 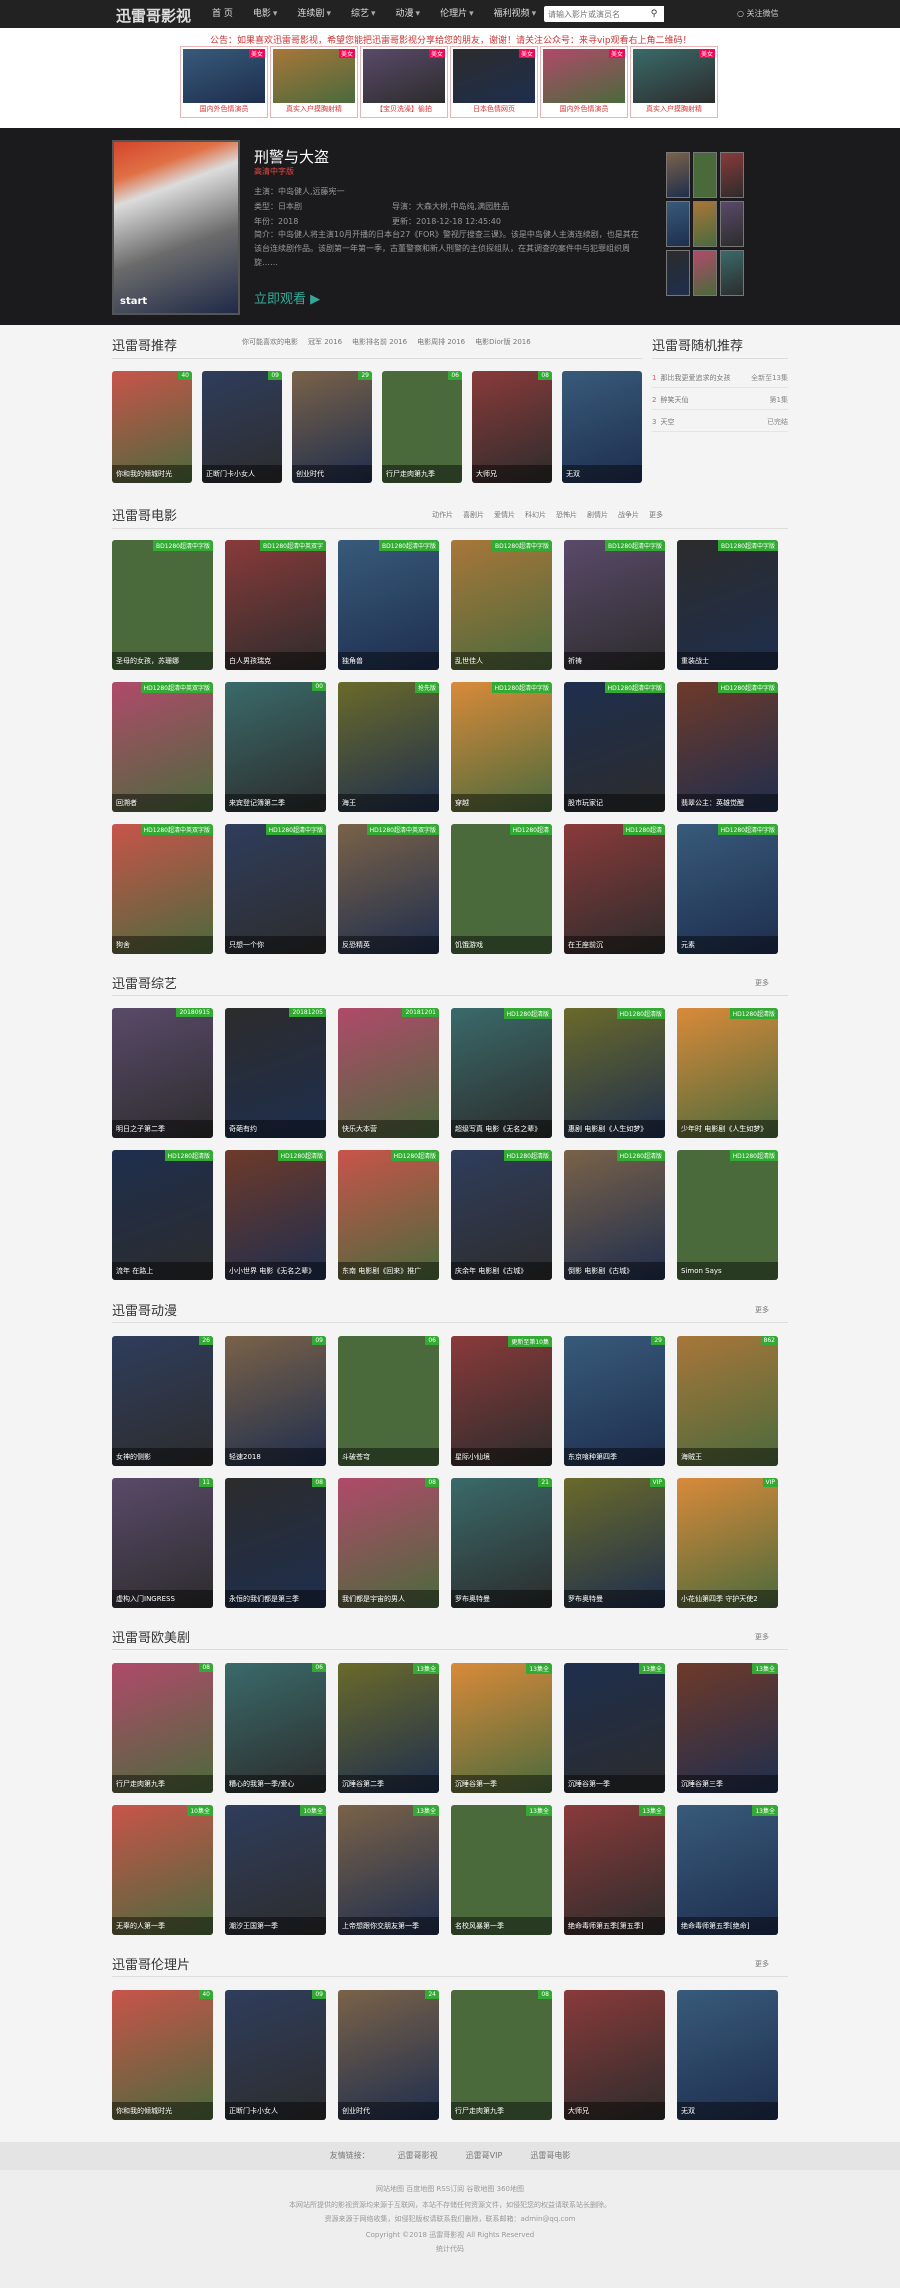 I want to click on poster-card: 13集全 上帝想跟你交朋友第一季, so click(x=388, y=1870).